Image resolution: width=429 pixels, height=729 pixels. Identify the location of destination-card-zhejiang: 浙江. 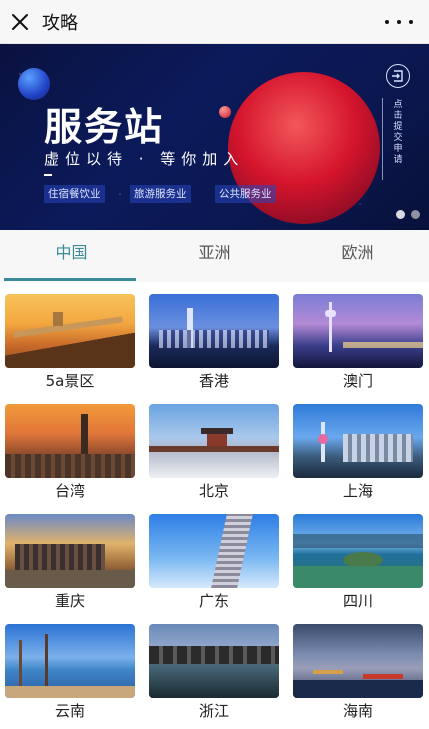
(214, 666).